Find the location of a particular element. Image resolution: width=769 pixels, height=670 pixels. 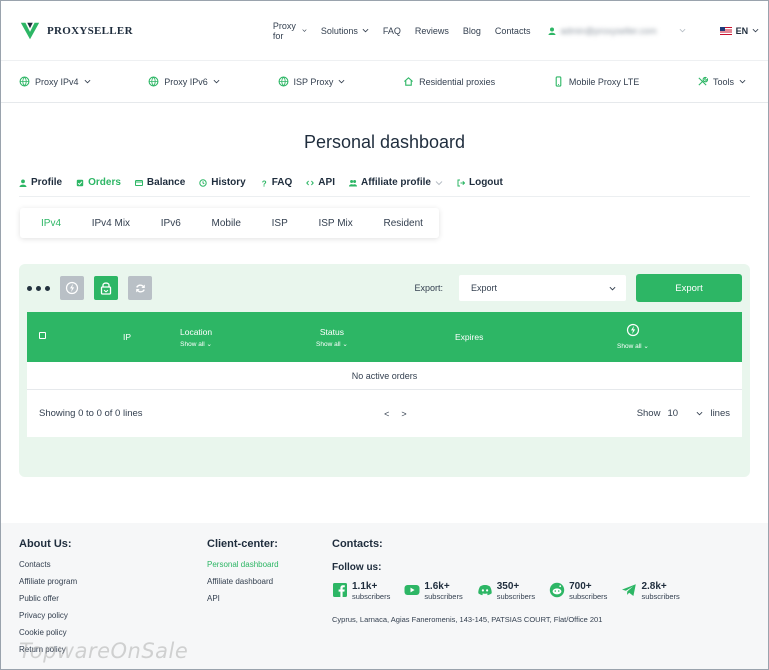

footer-link-contacts: Contacts is located at coordinates (48, 564).